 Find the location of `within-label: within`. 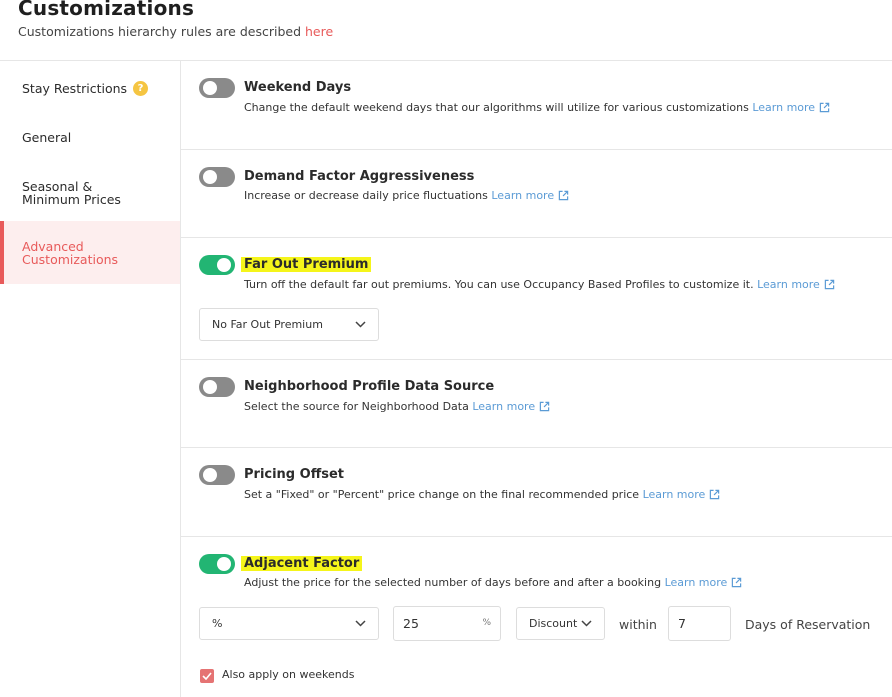

within-label: within is located at coordinates (638, 624).